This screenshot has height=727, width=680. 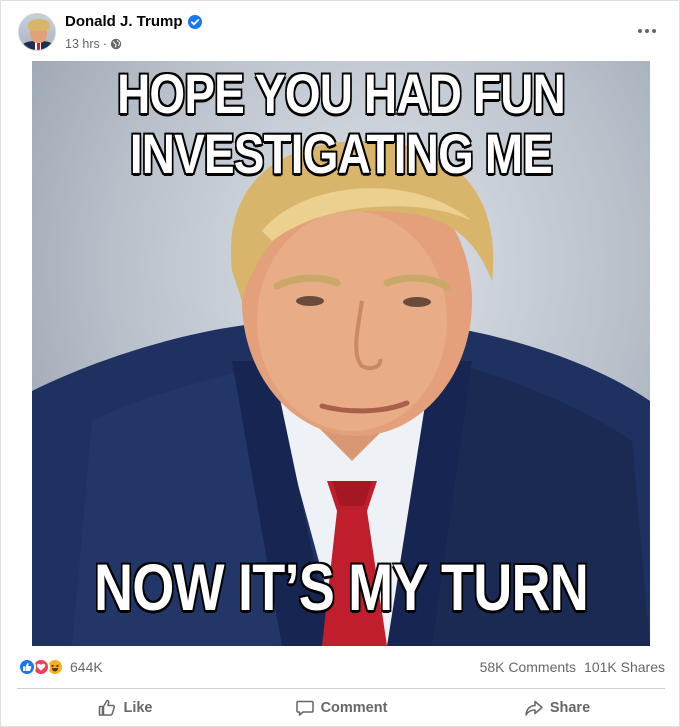 What do you see at coordinates (340, 667) in the screenshot?
I see `post-stats: 644K 58K Comments 101K Shares` at bounding box center [340, 667].